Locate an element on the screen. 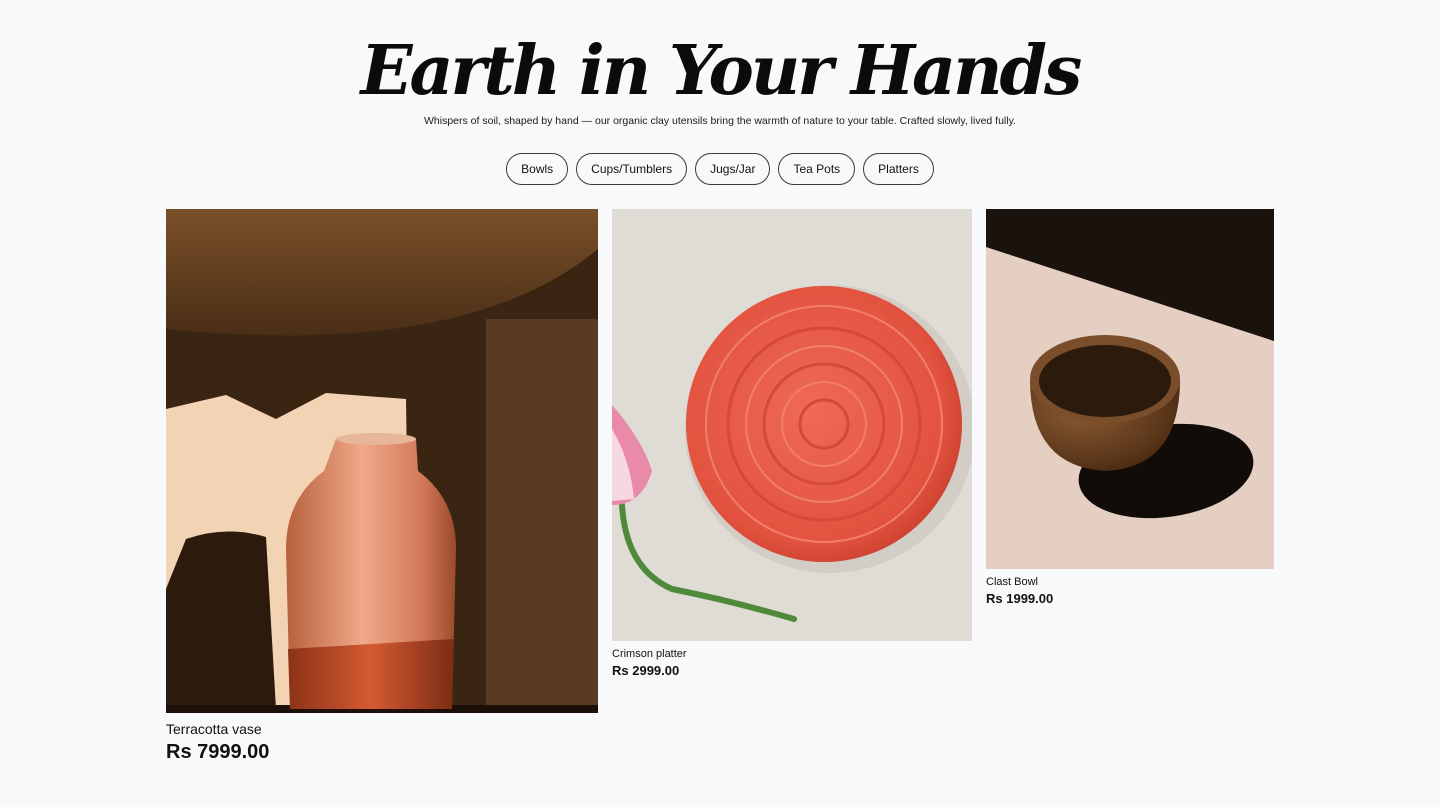 The image size is (1440, 807). bowl-photo is located at coordinates (1130, 389).